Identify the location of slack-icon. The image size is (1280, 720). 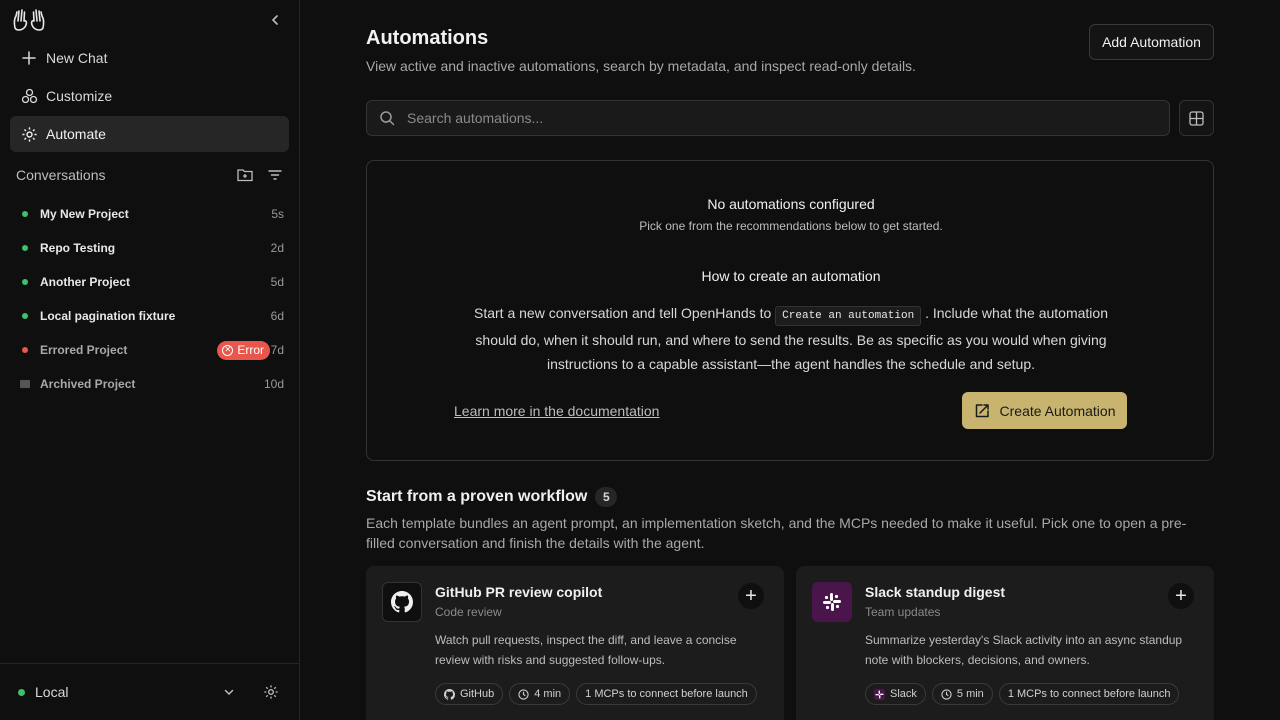
(832, 602).